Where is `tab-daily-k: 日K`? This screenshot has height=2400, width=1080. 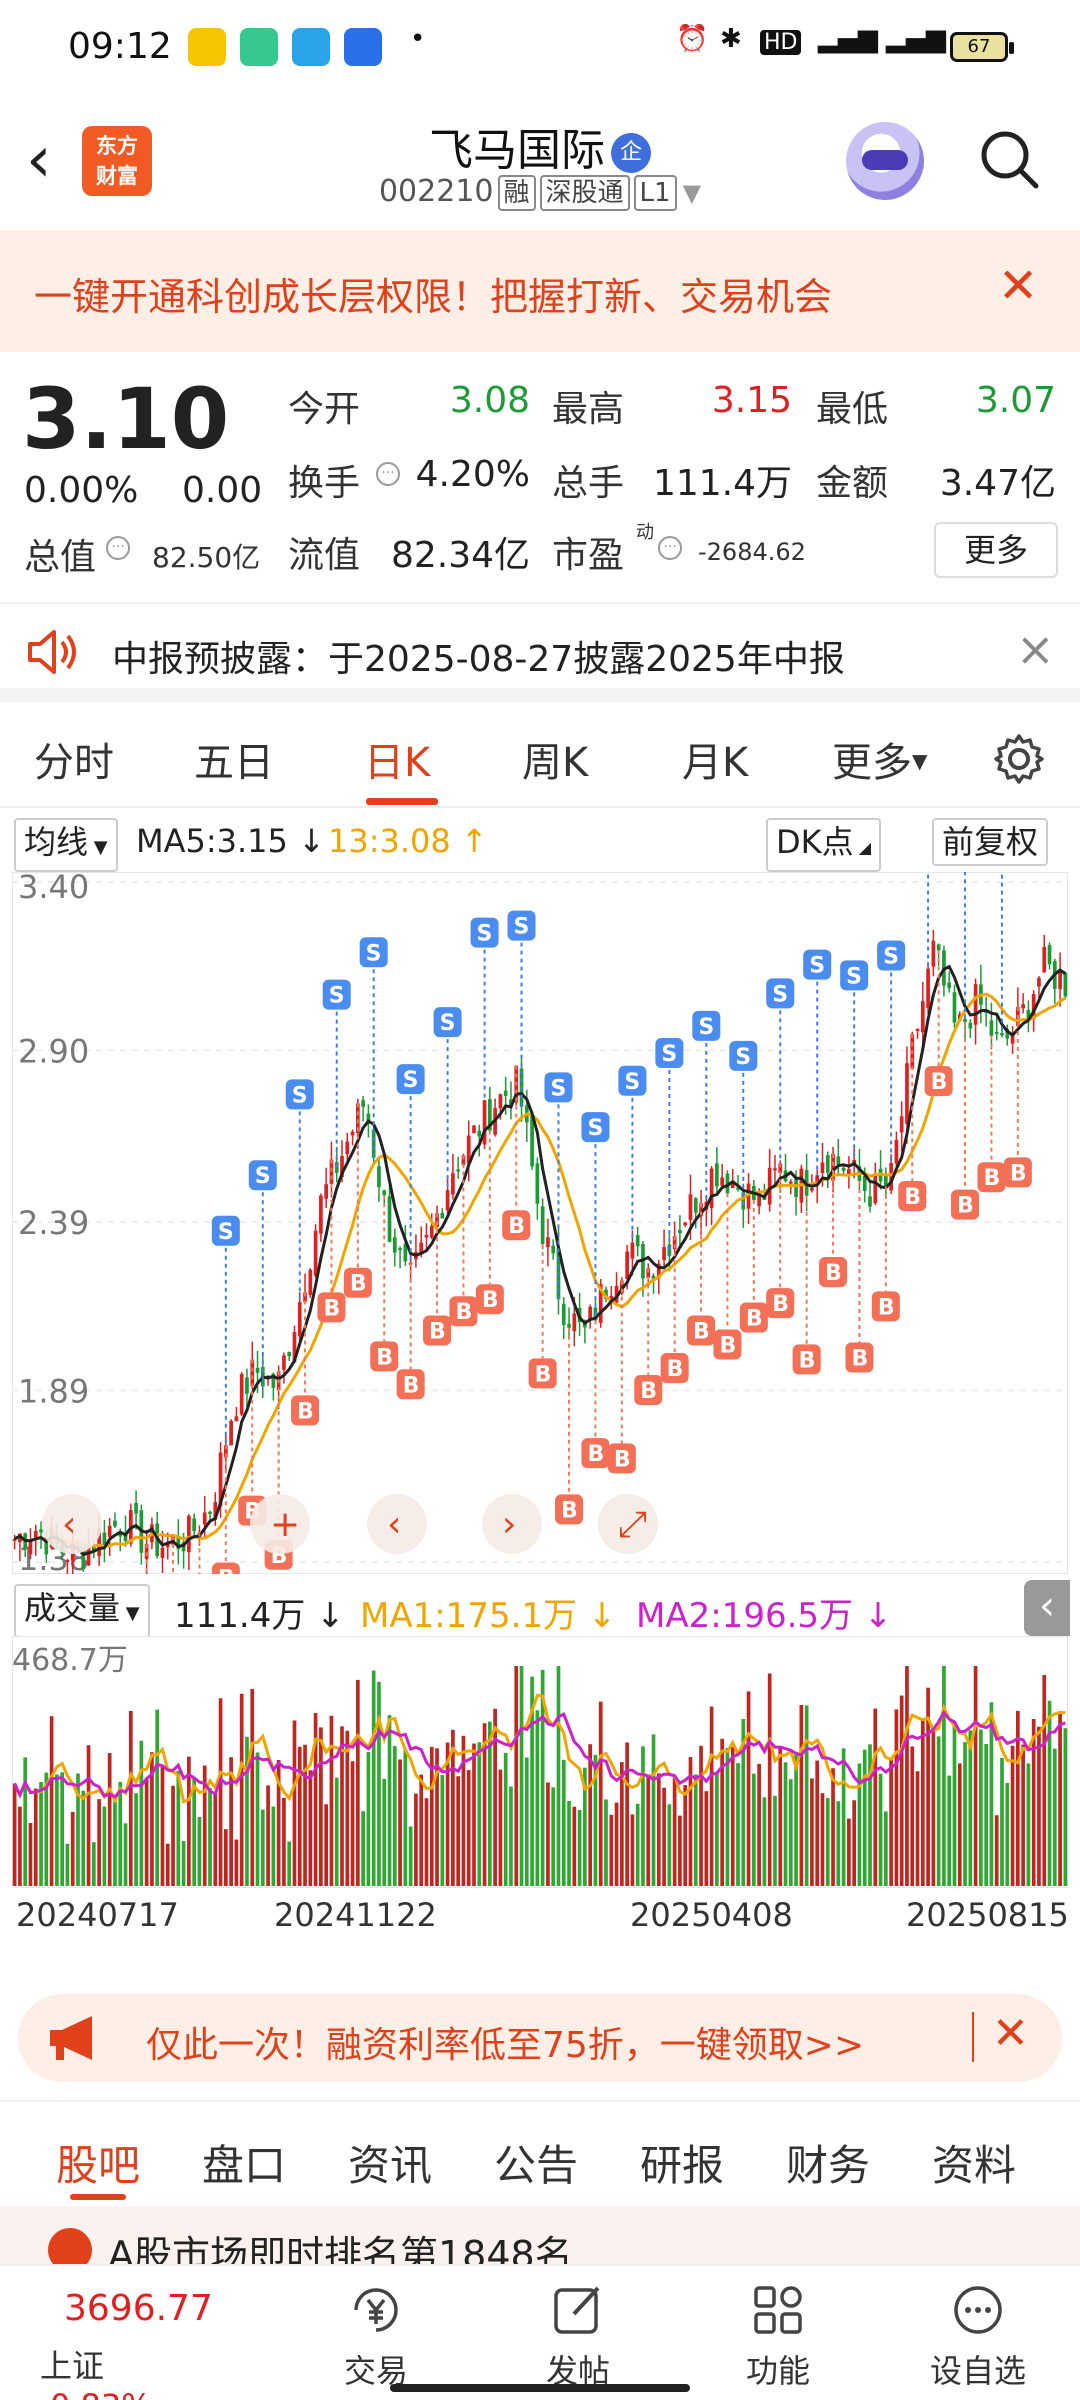
tab-daily-k: 日K is located at coordinates (397, 759).